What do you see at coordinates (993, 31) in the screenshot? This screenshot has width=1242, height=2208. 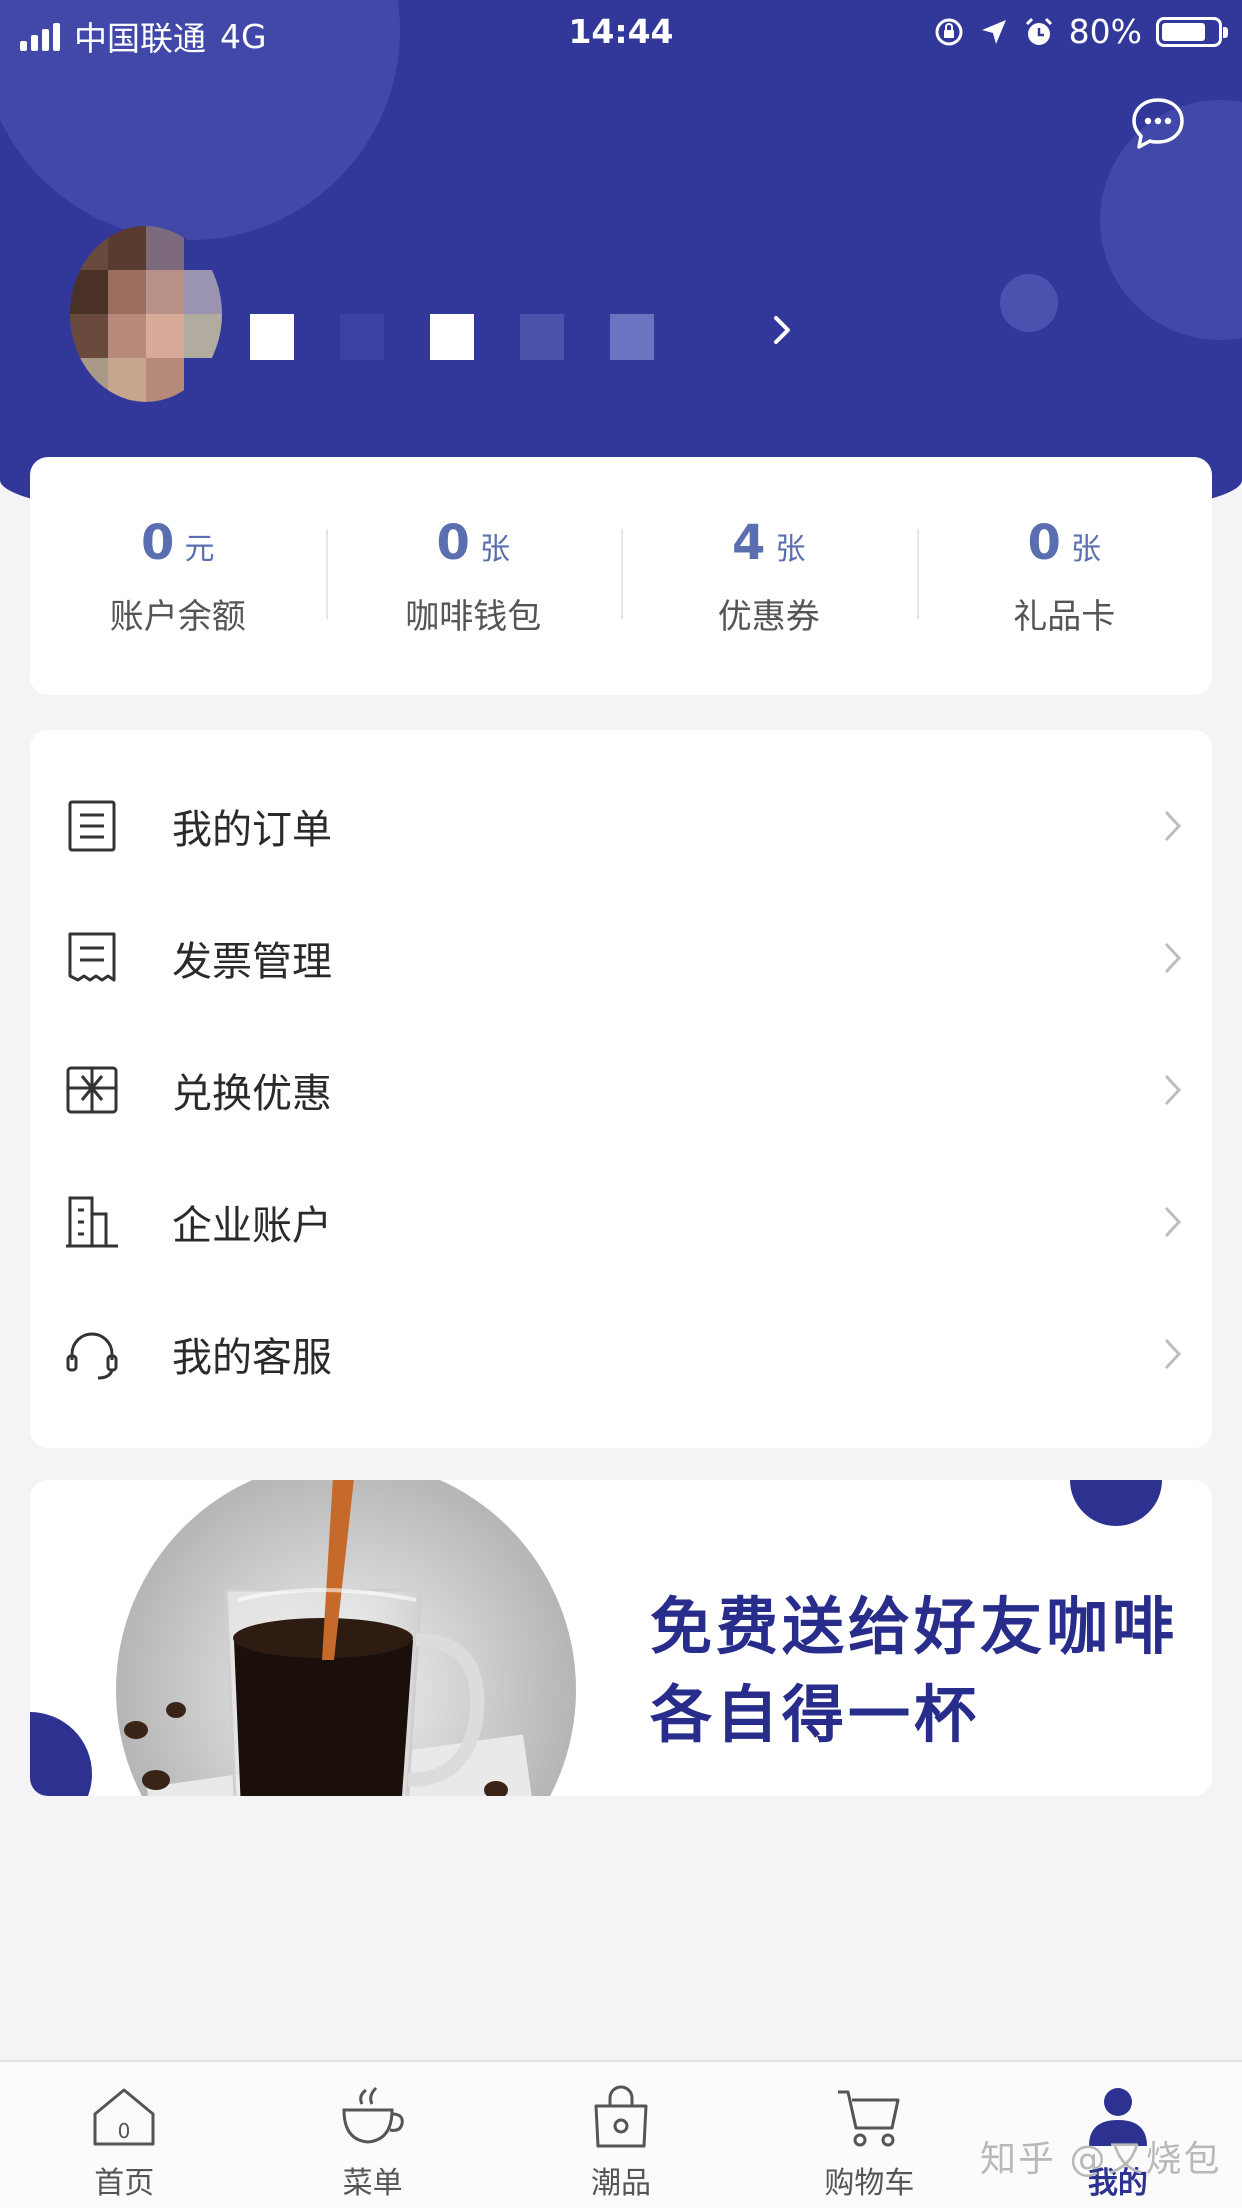 I see `location-arrow-icon` at bounding box center [993, 31].